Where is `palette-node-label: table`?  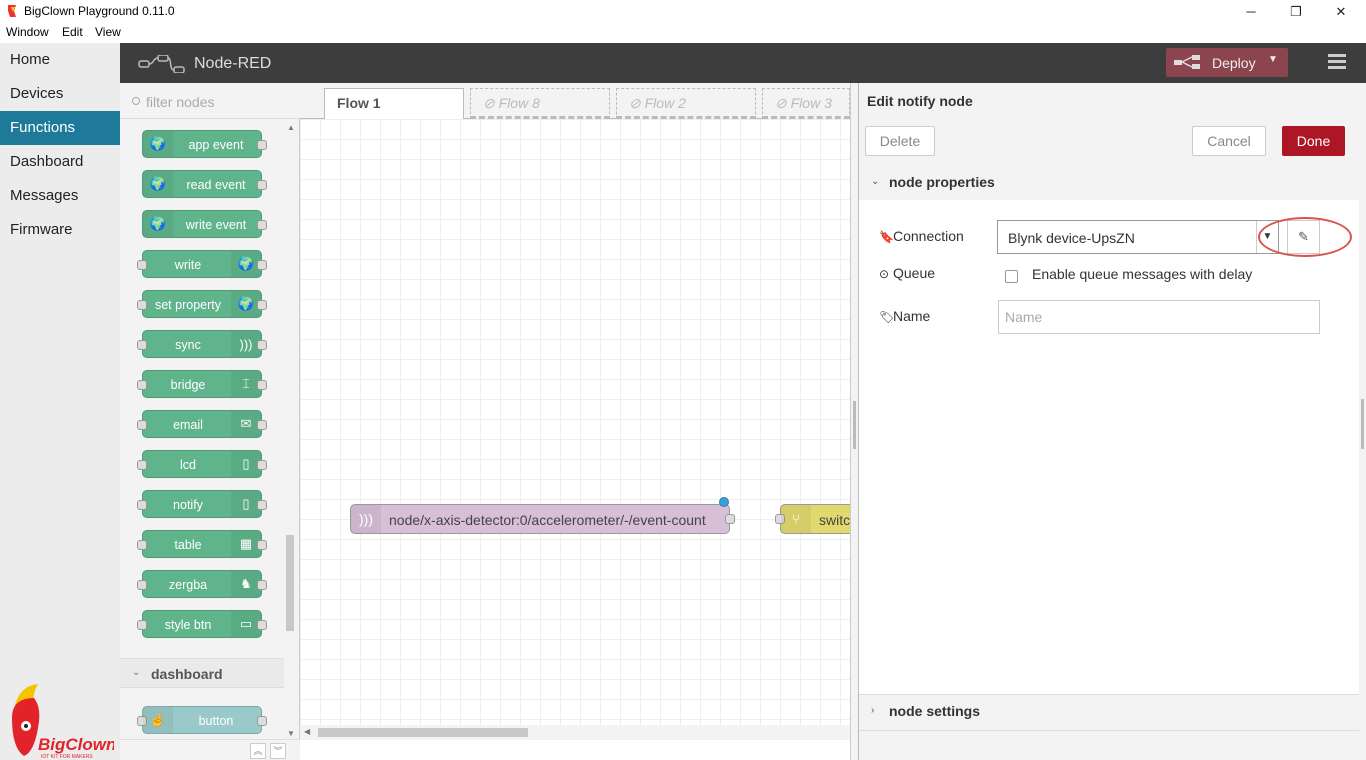 palette-node-label: table is located at coordinates (188, 545).